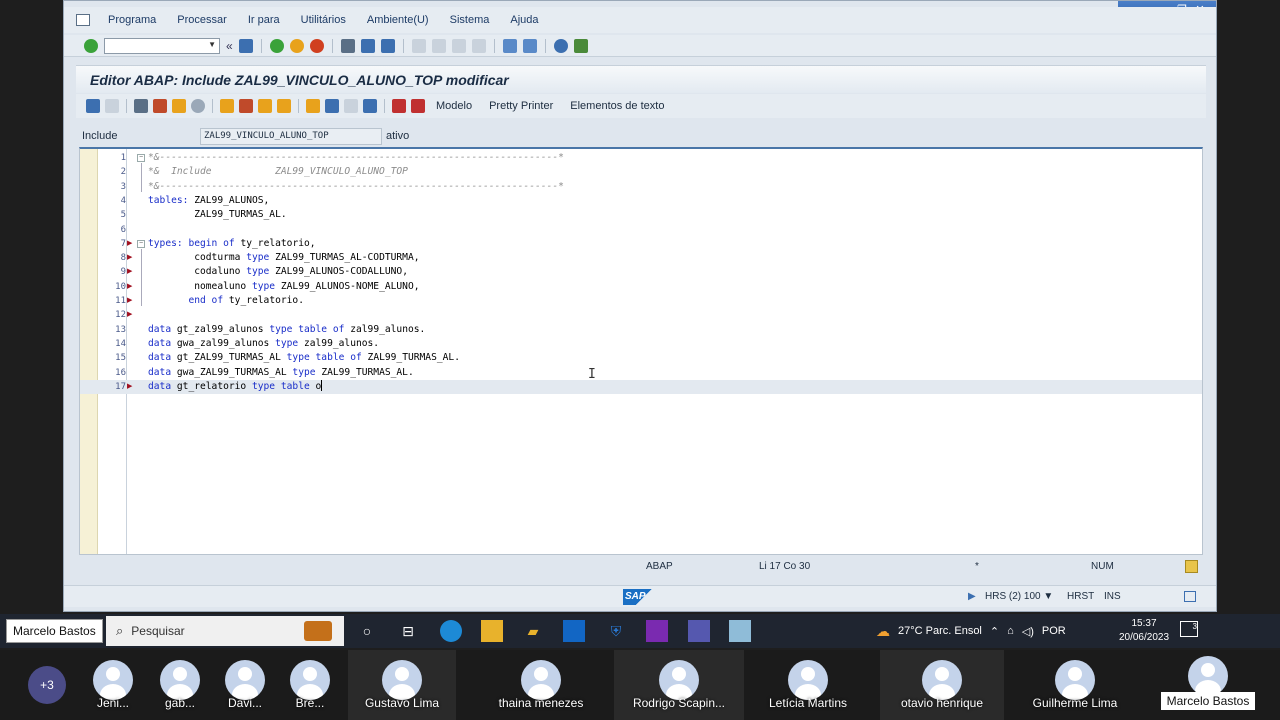 This screenshot has width=1280, height=720. I want to click on last-page-icon, so click(478, 45).